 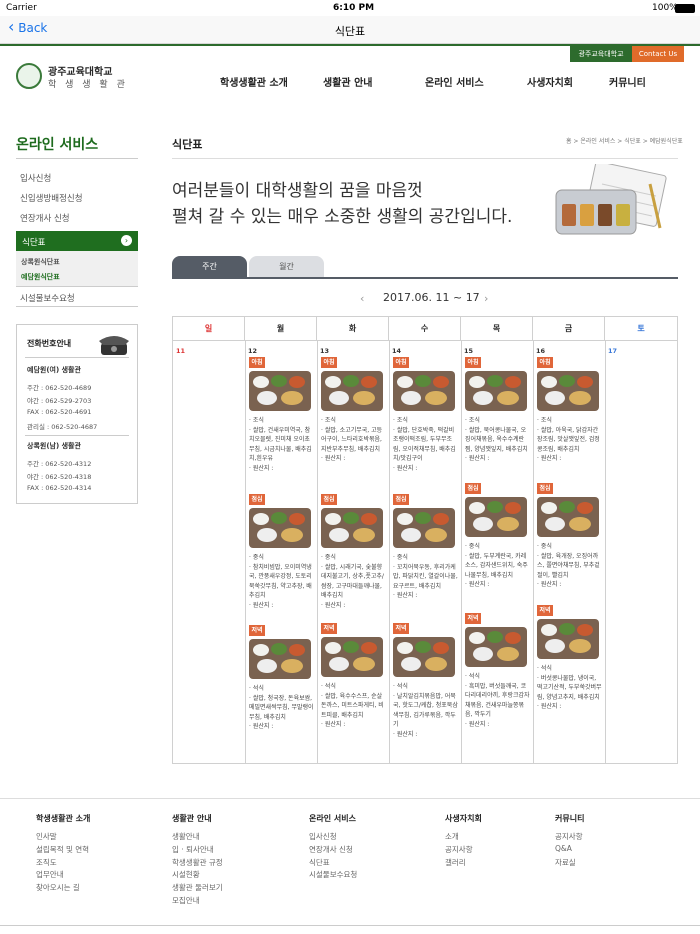 What do you see at coordinates (126, 240) in the screenshot?
I see `chevron-right-icon: ›` at bounding box center [126, 240].